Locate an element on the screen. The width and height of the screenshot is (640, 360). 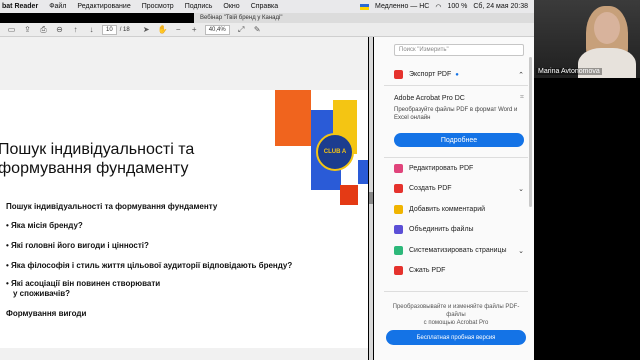
menu-view: Просмотр is located at coordinates (158, 6).